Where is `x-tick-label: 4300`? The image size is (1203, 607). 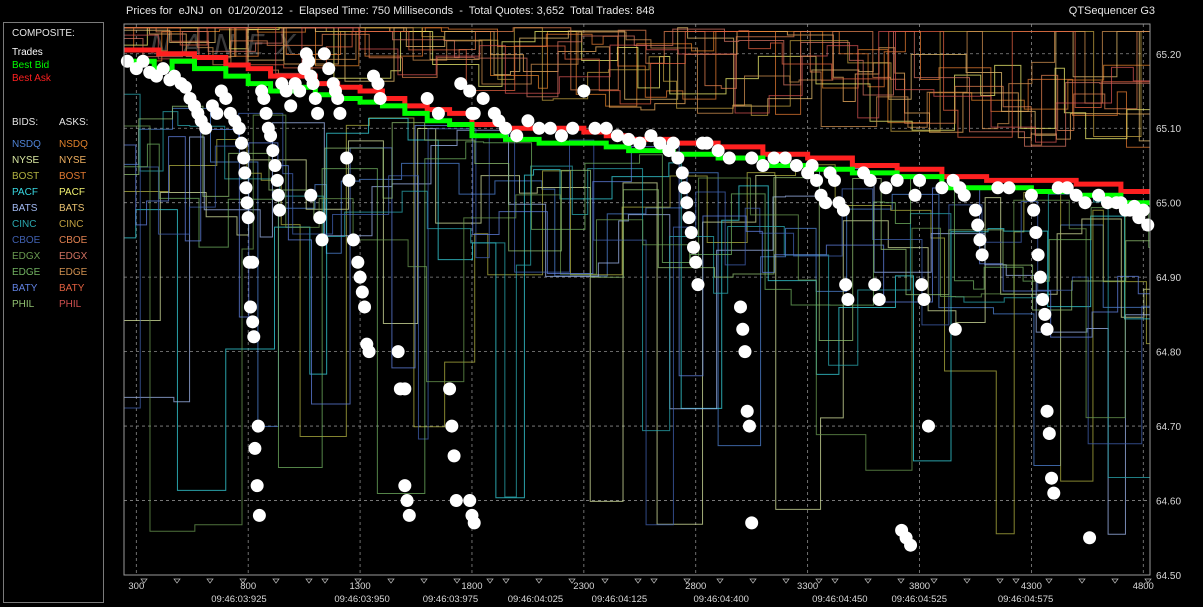 x-tick-label: 4300 is located at coordinates (1031, 586).